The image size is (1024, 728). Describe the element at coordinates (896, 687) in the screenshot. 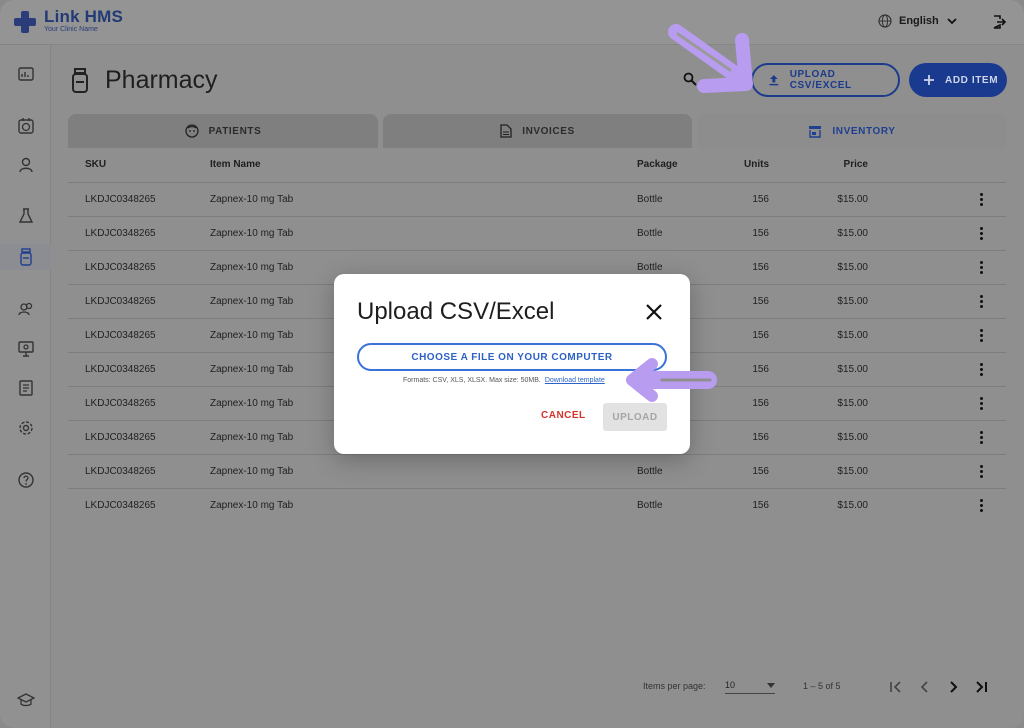

I see `first-page-icon` at that location.